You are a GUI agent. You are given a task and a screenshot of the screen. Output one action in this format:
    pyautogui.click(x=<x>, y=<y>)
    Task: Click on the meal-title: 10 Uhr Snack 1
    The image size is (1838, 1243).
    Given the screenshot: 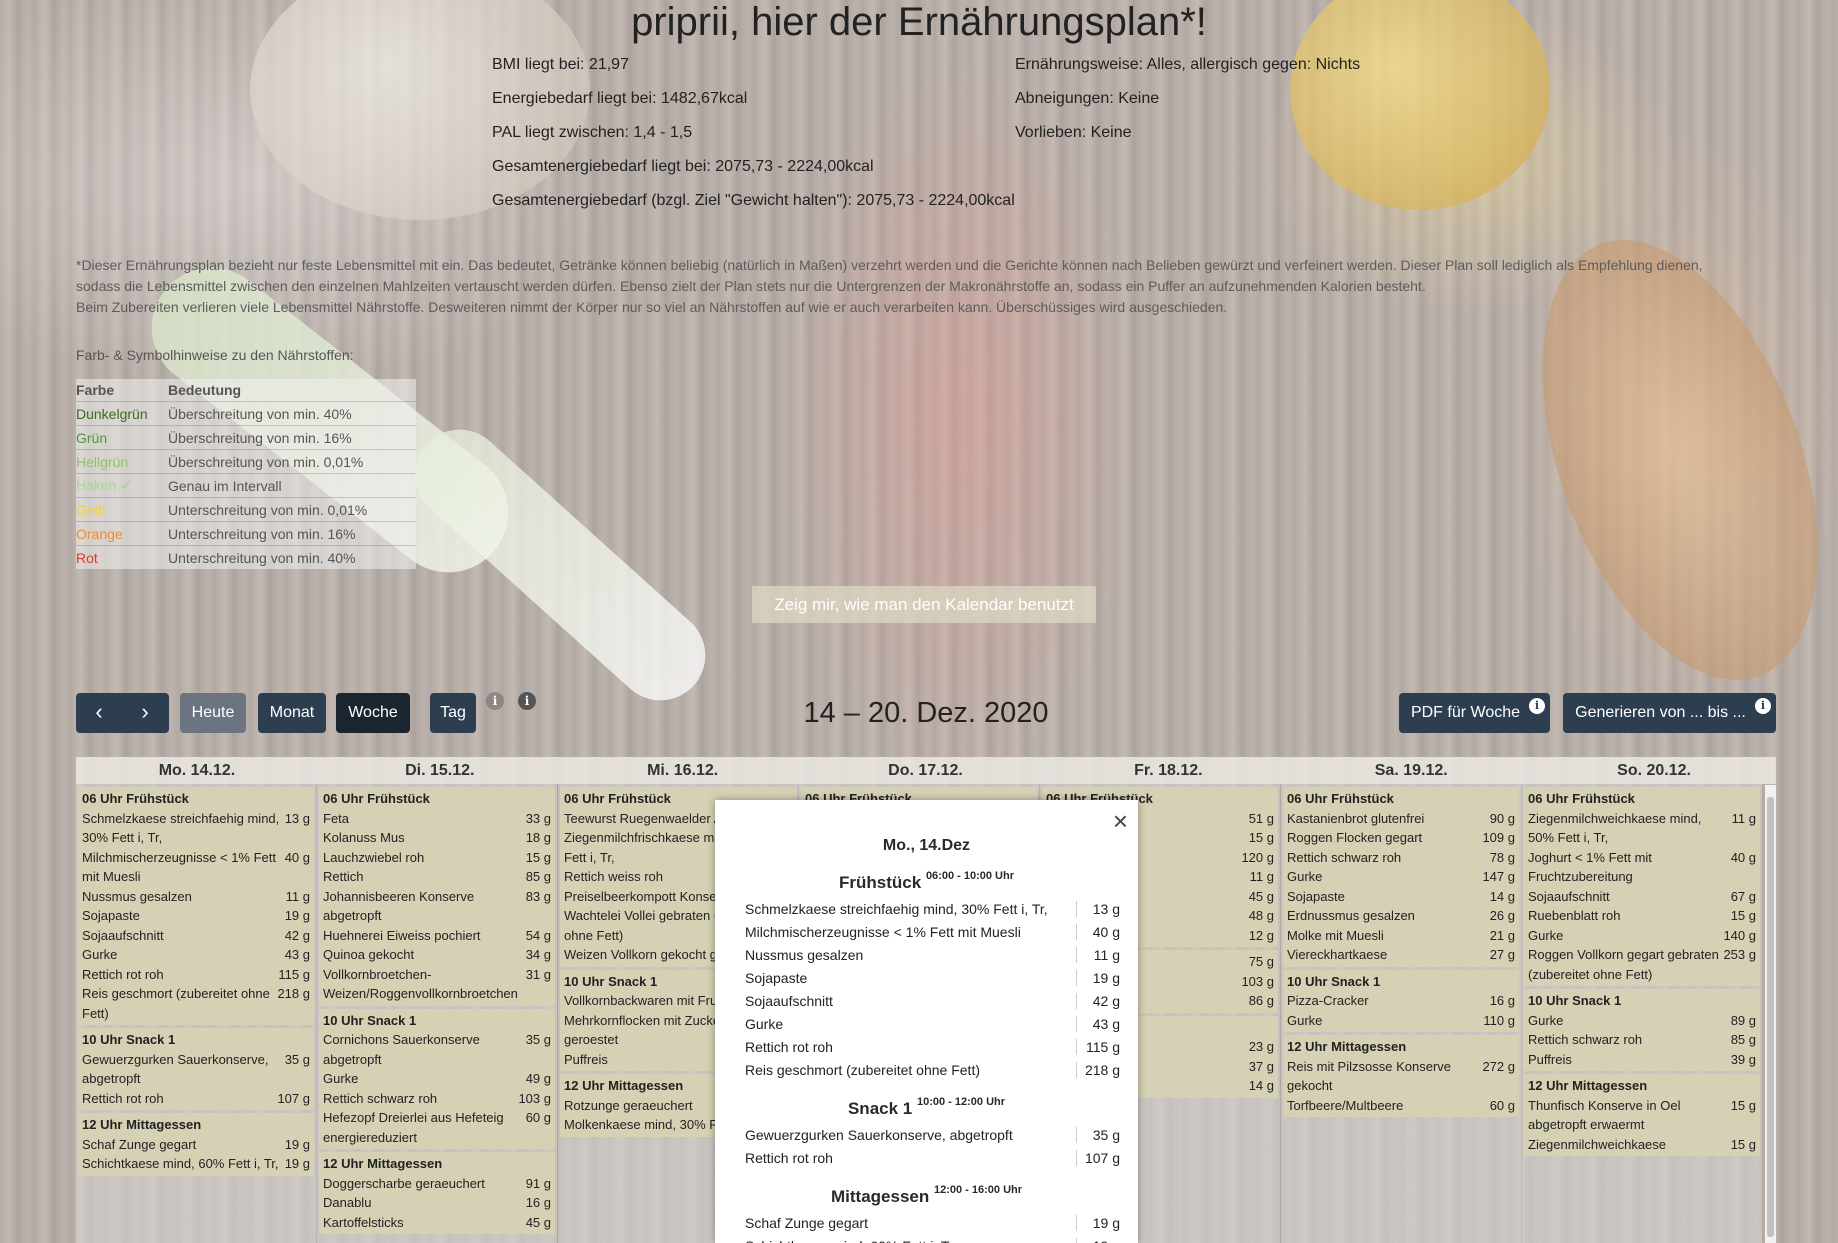 What is the action you would take?
    pyautogui.click(x=1334, y=981)
    